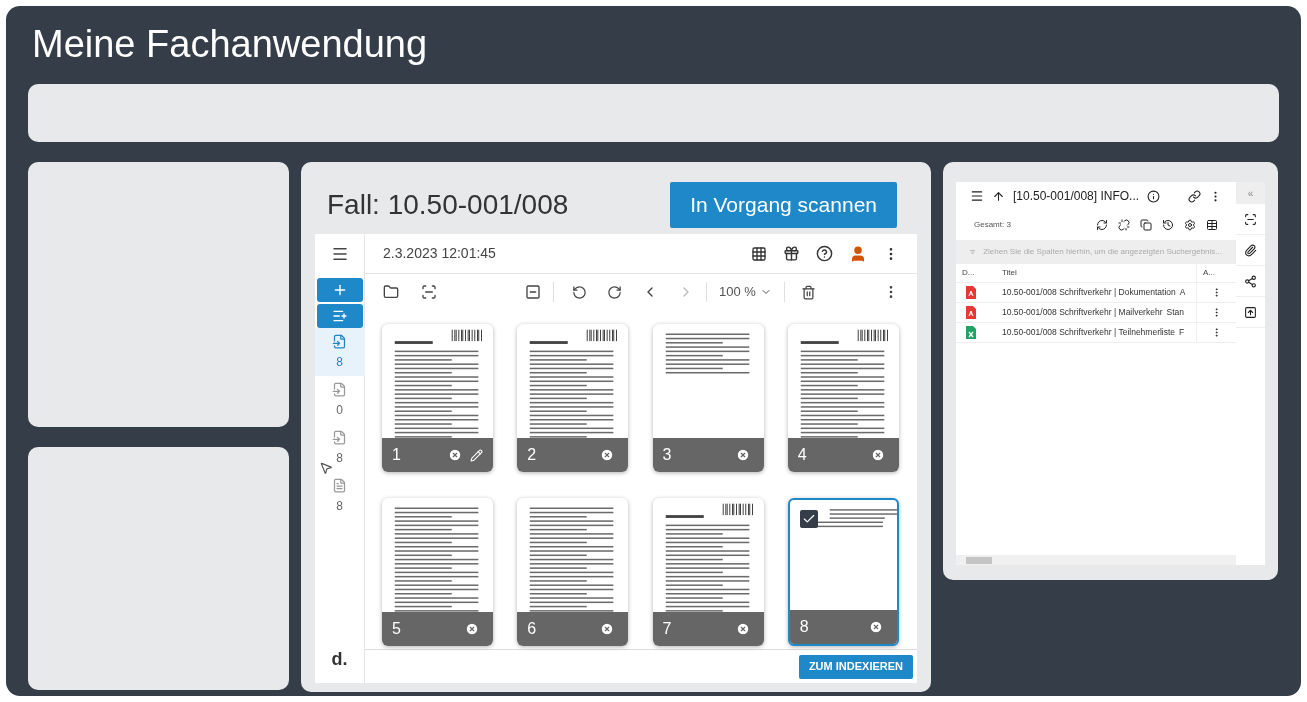 The height and width of the screenshot is (702, 1307). Describe the element at coordinates (745, 292) in the screenshot. I see `zoom-dropdown: 100 %` at that location.